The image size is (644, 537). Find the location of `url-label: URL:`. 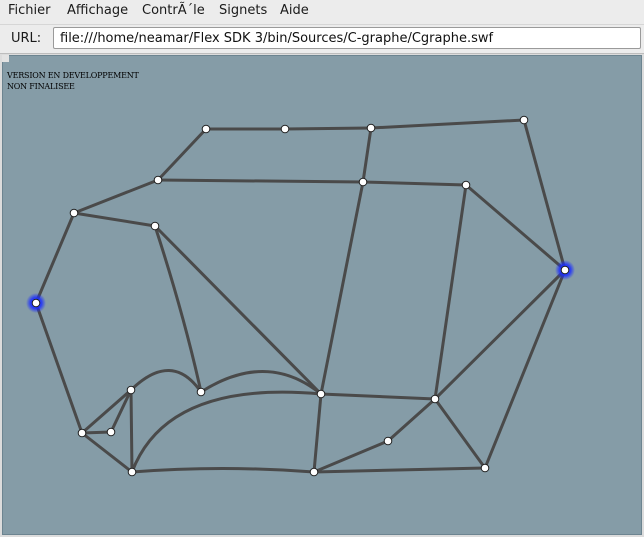

url-label: URL: is located at coordinates (26, 38).